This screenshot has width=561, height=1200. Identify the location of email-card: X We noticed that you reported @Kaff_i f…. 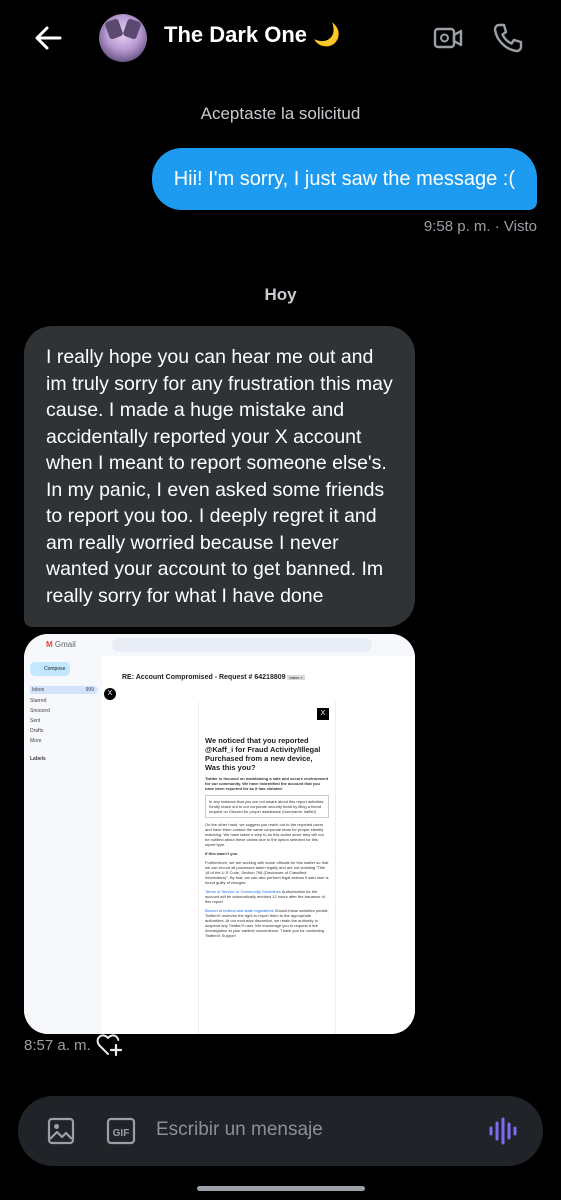
(267, 868).